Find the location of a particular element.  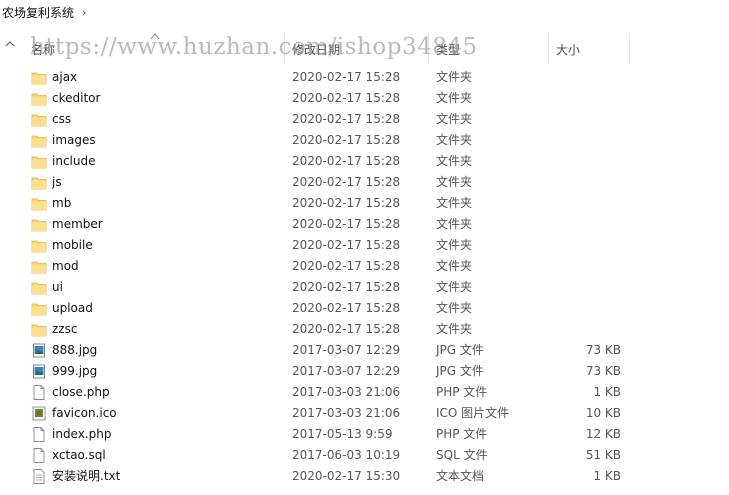

file-row: zzsc 2020-02-17 15:28 文件夹 is located at coordinates (364, 329).